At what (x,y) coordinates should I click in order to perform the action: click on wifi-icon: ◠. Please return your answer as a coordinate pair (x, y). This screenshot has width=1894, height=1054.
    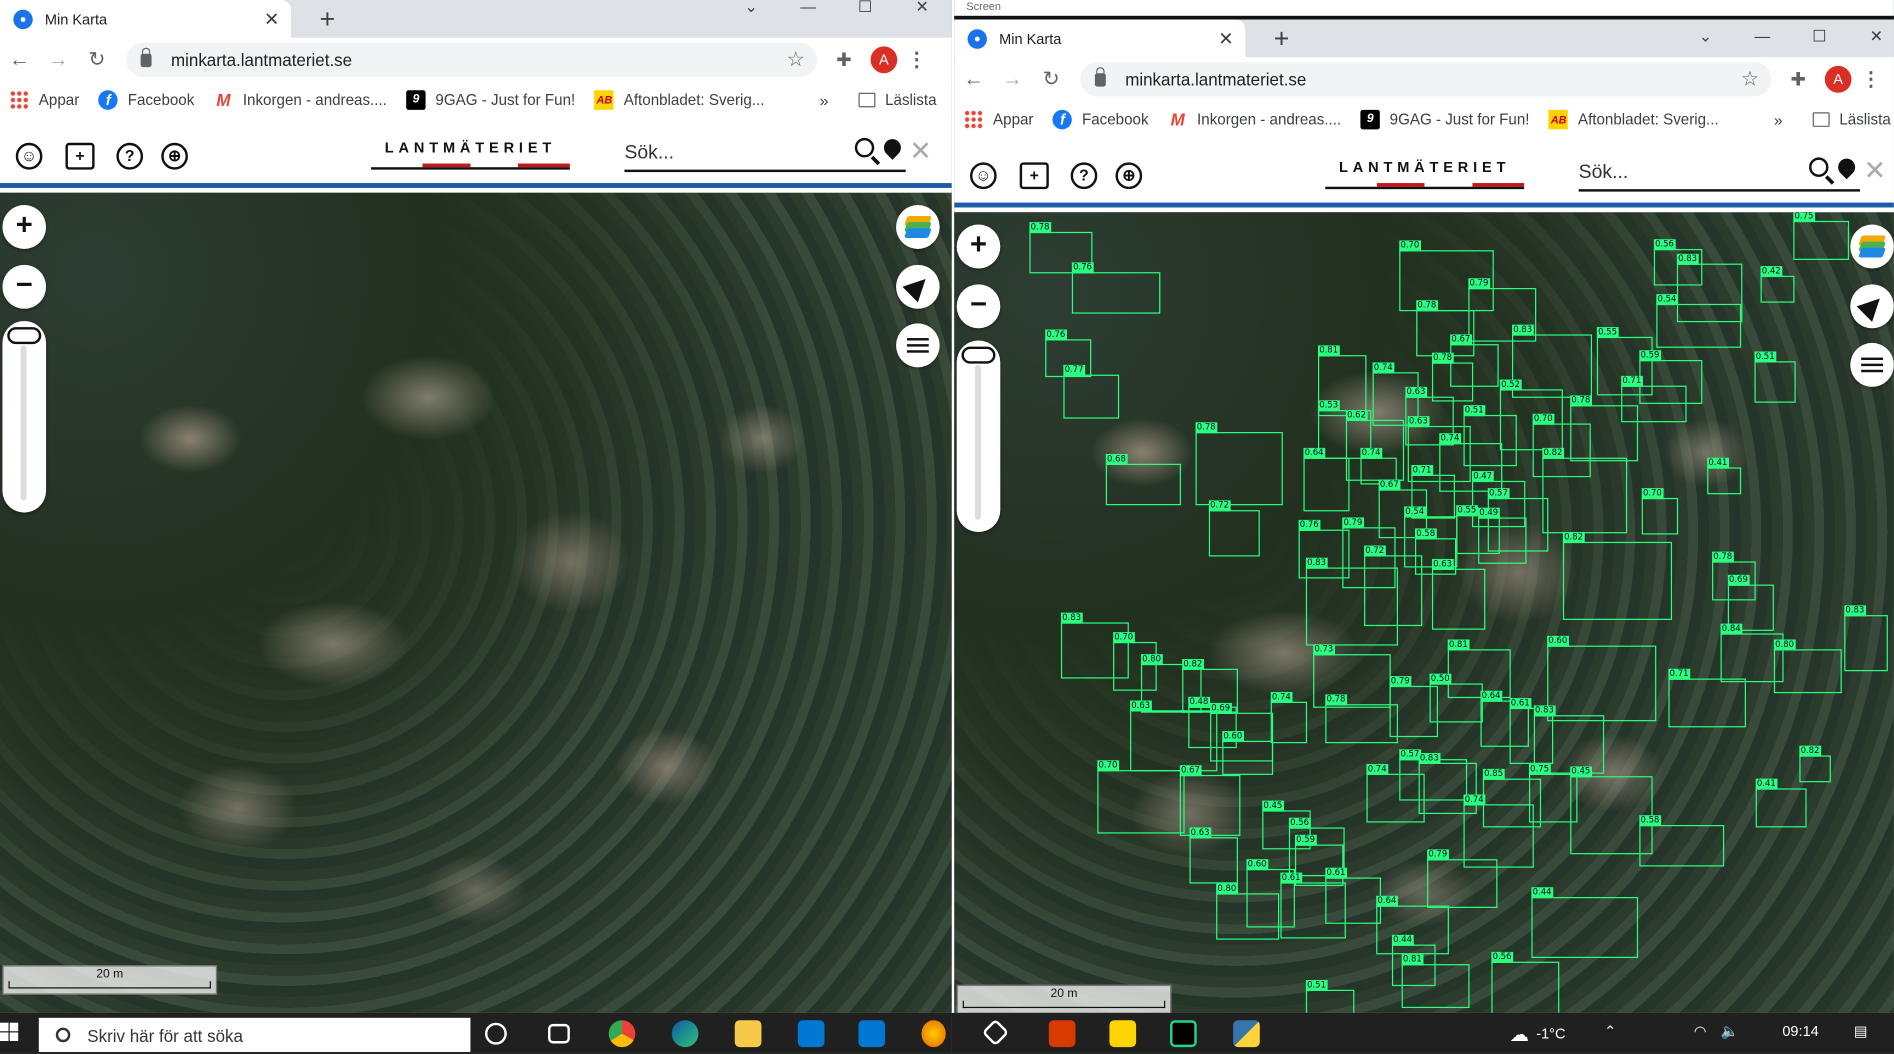
    Looking at the image, I should click on (1700, 1031).